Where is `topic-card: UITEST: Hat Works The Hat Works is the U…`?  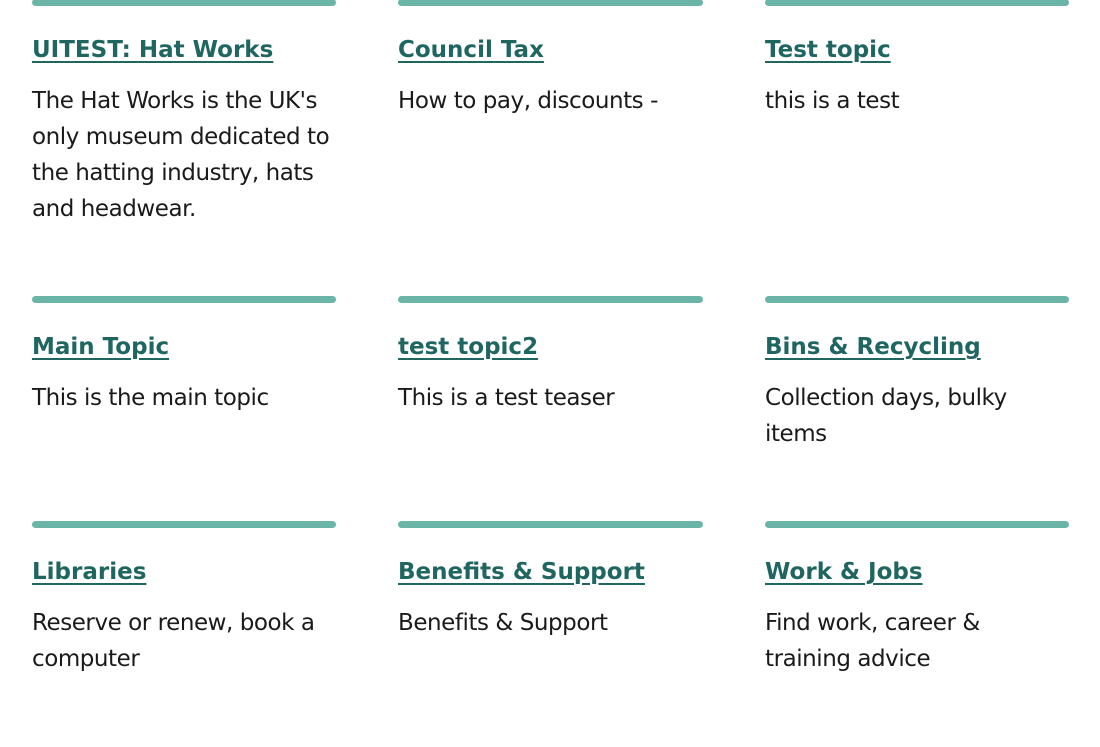 topic-card: UITEST: Hat Works The Hat Works is the U… is located at coordinates (184, 113).